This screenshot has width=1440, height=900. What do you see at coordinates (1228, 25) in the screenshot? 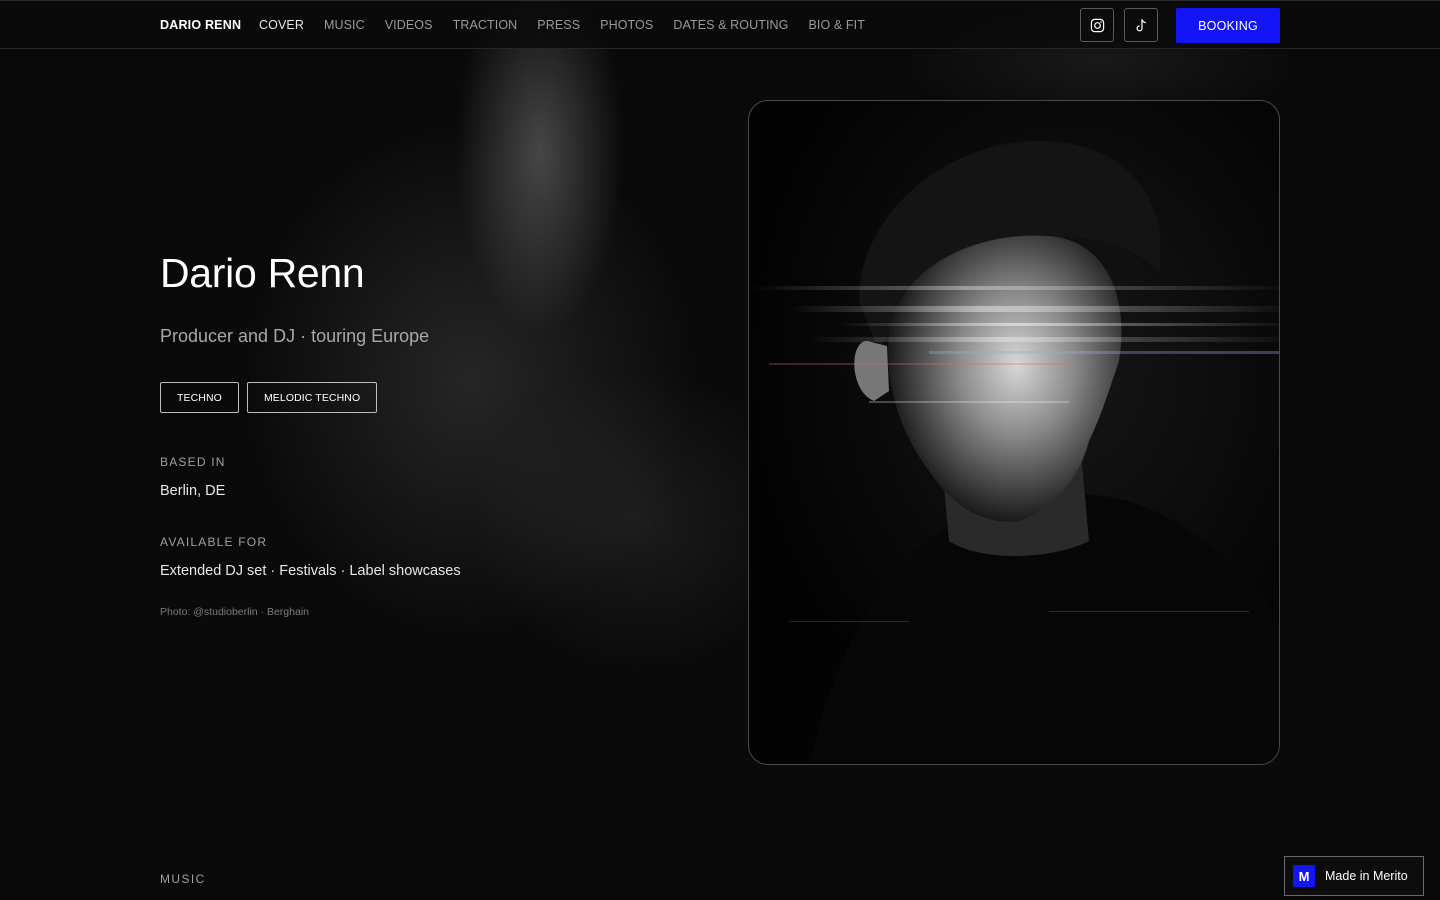
I see `booking-button: BOOKING` at bounding box center [1228, 25].